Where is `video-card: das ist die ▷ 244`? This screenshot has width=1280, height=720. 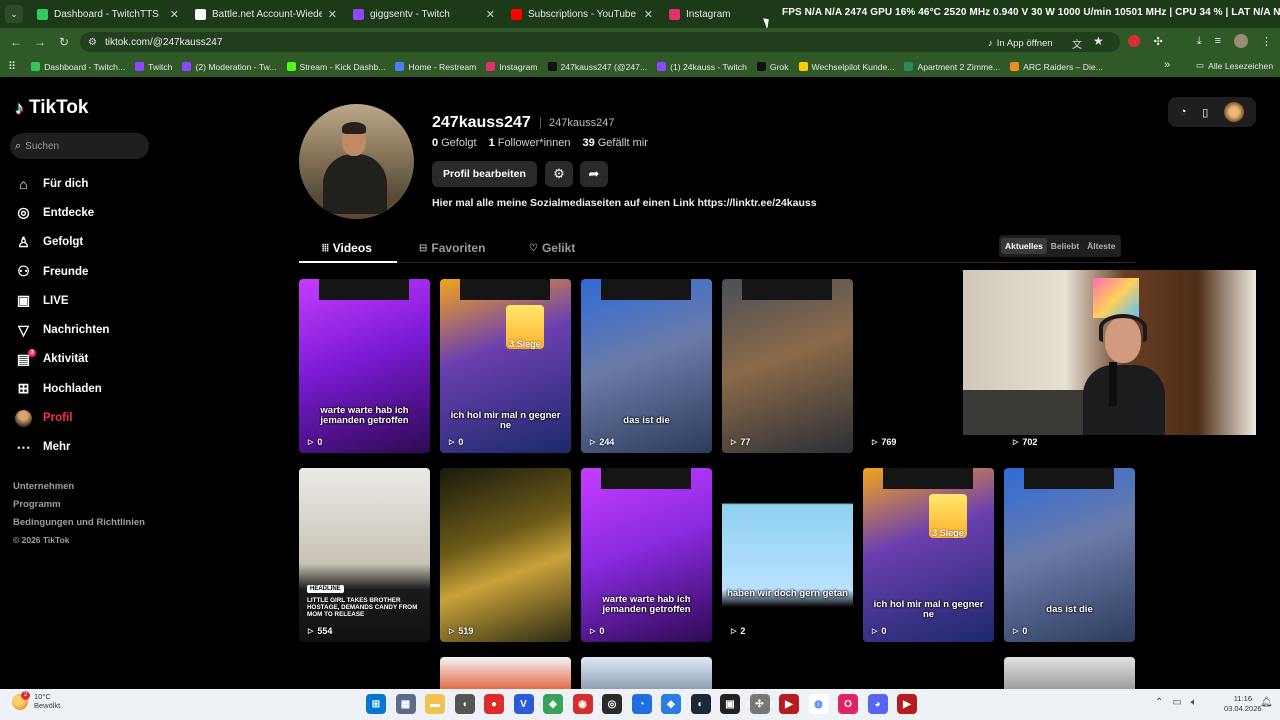 video-card: das ist die ▷ 244 is located at coordinates (646, 366).